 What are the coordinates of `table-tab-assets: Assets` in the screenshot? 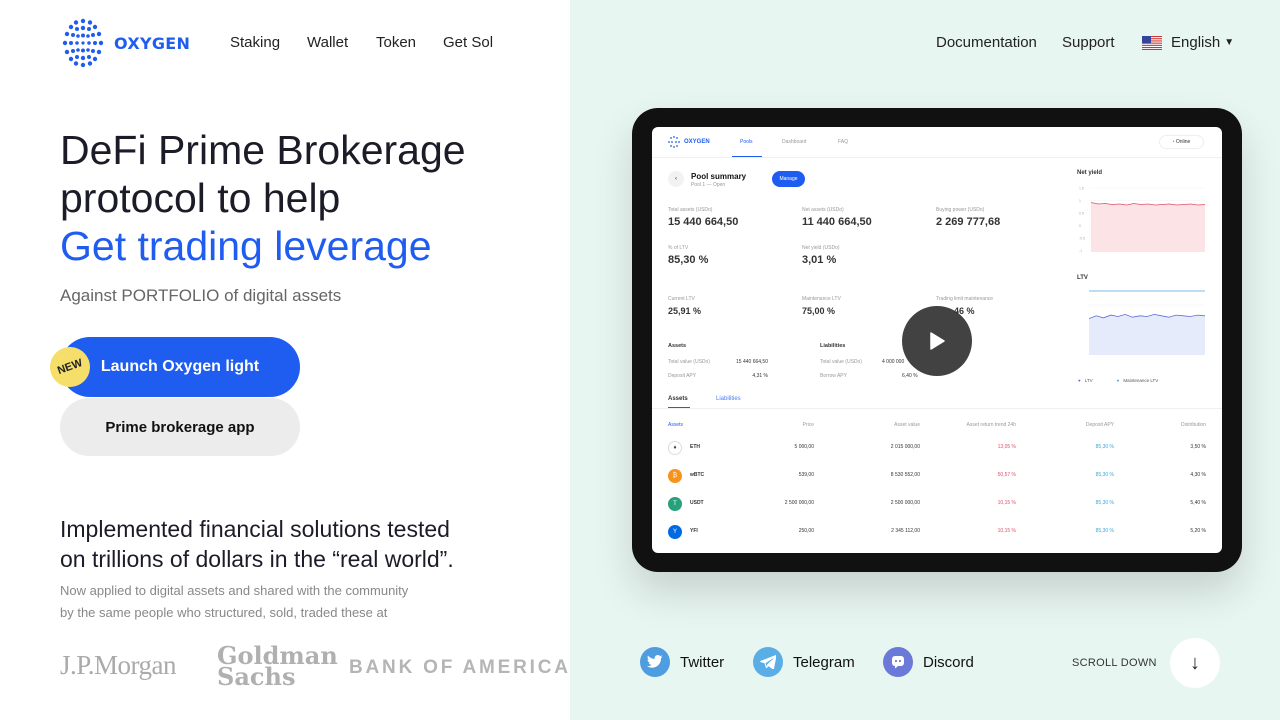 It's located at (678, 399).